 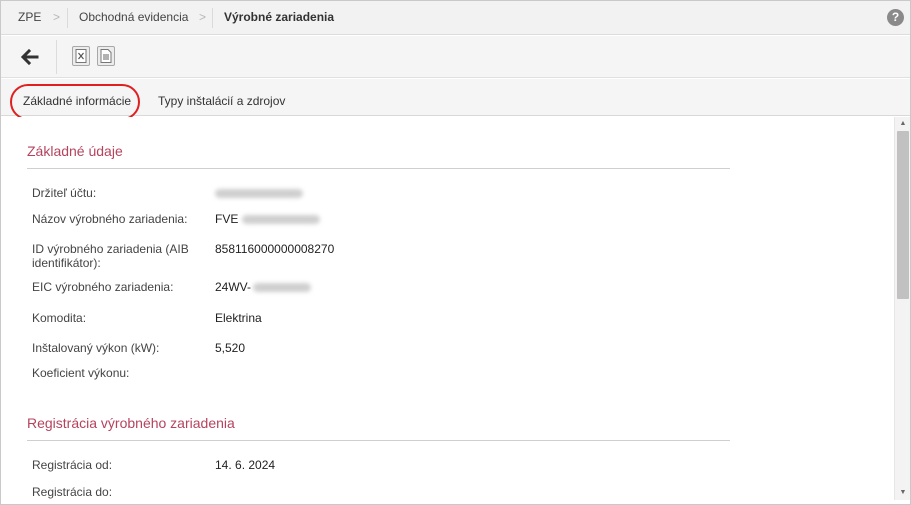 What do you see at coordinates (81, 373) in the screenshot?
I see `field-label-koeficient: Koeficient výkonu:` at bounding box center [81, 373].